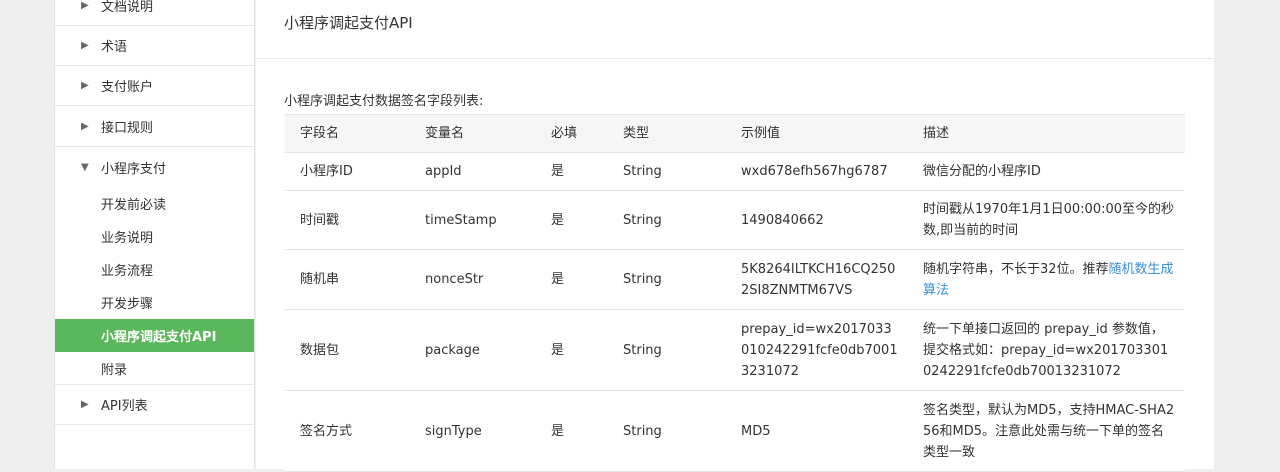 This screenshot has width=1280, height=472. I want to click on cell-field: 小程序ID, so click(347, 171).